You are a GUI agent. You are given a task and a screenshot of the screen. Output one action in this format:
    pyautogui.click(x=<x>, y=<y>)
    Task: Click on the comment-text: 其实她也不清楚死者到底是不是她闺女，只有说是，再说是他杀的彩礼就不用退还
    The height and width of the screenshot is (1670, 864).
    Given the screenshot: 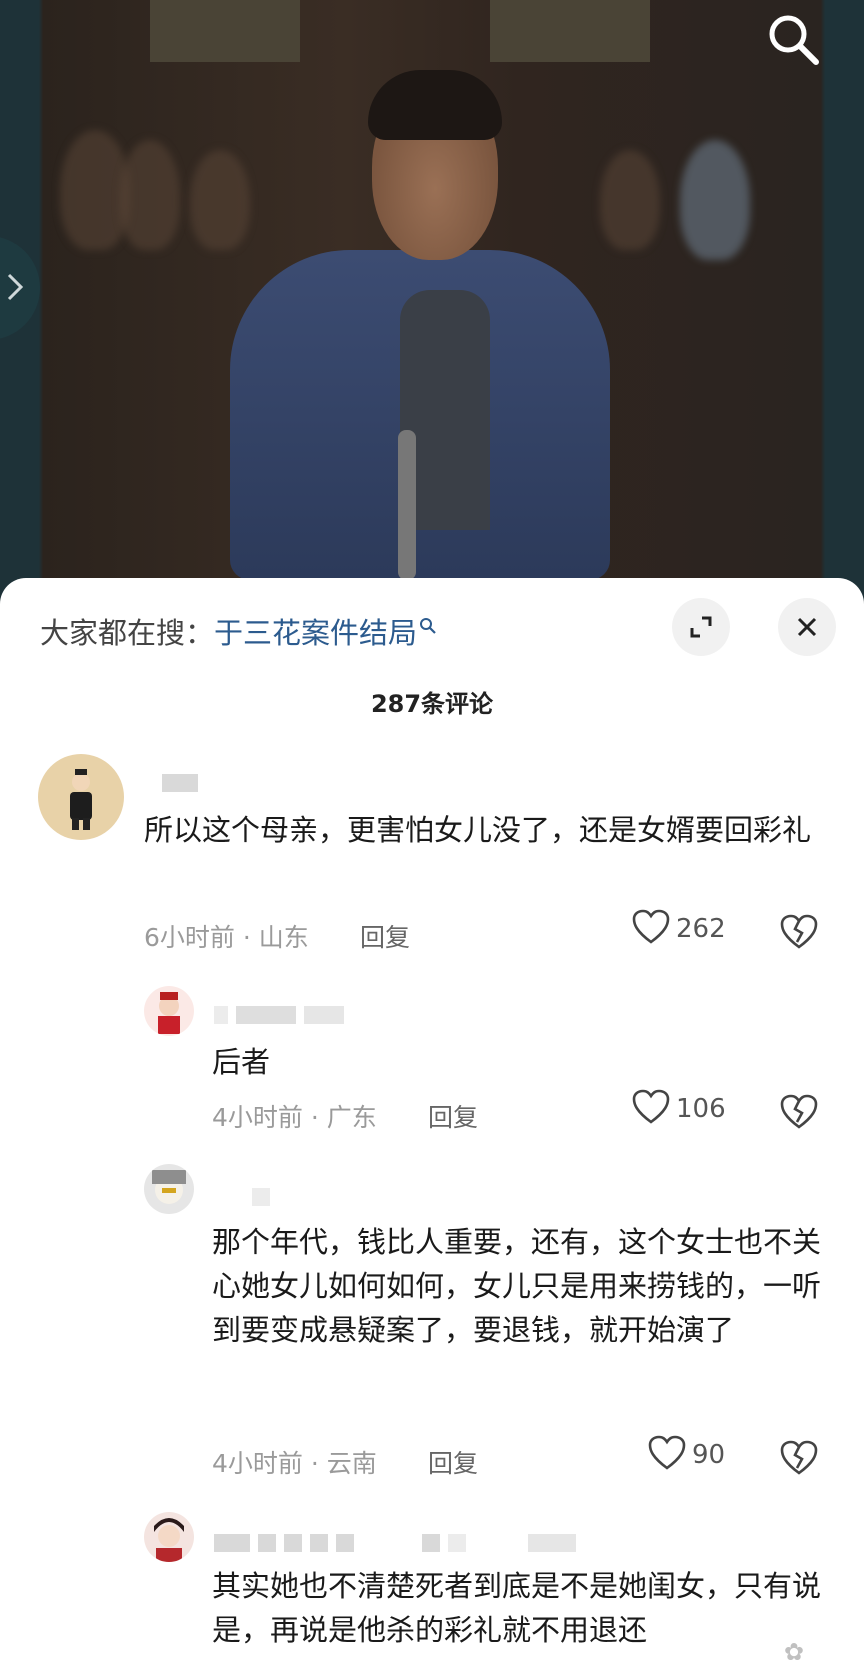 What is the action you would take?
    pyautogui.click(x=517, y=1608)
    